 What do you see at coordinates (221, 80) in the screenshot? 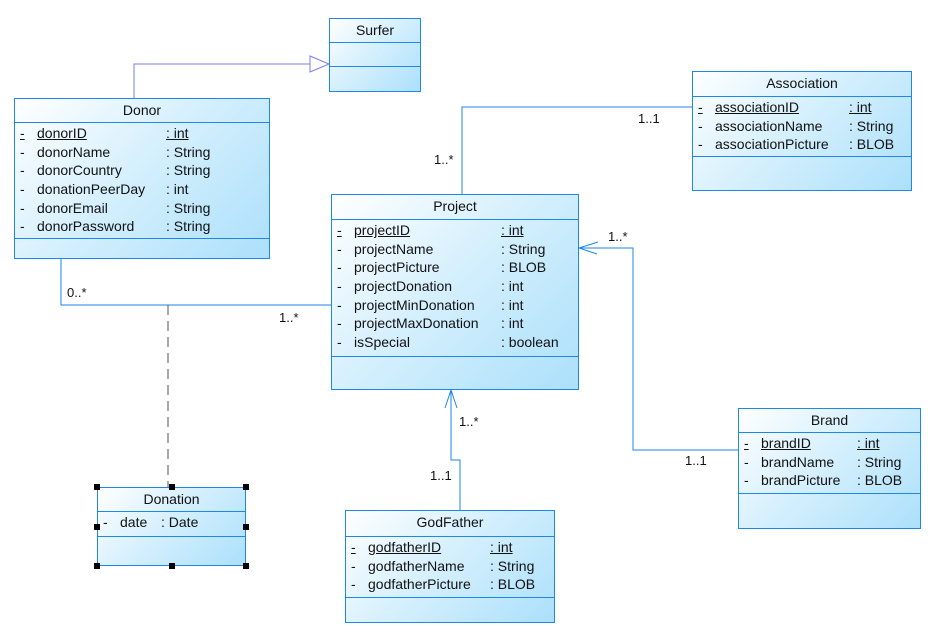
I see `generalization-donor-surfer` at bounding box center [221, 80].